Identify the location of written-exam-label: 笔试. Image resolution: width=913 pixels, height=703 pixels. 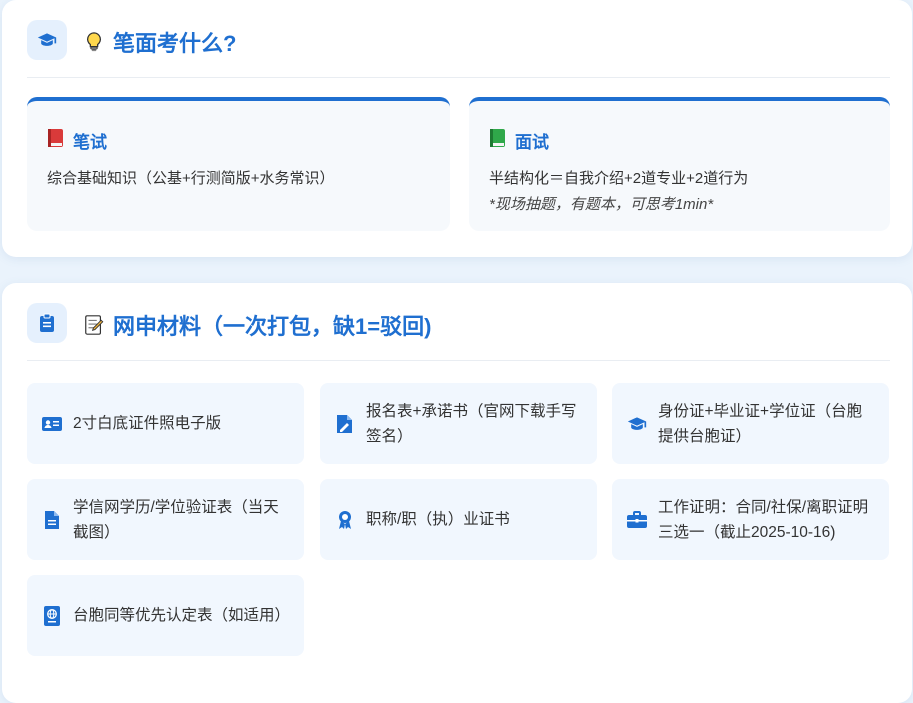
(90, 142).